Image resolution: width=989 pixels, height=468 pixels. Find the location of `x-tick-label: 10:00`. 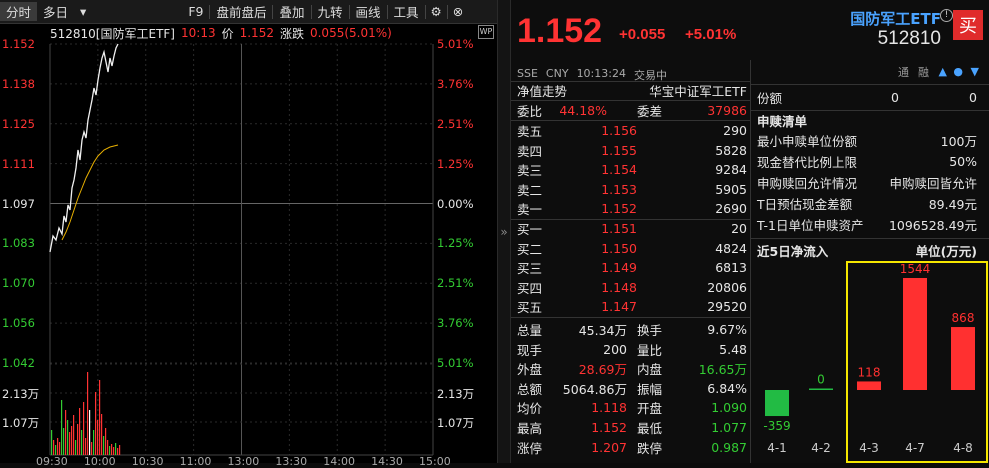

x-tick-label: 10:00 is located at coordinates (99, 461).